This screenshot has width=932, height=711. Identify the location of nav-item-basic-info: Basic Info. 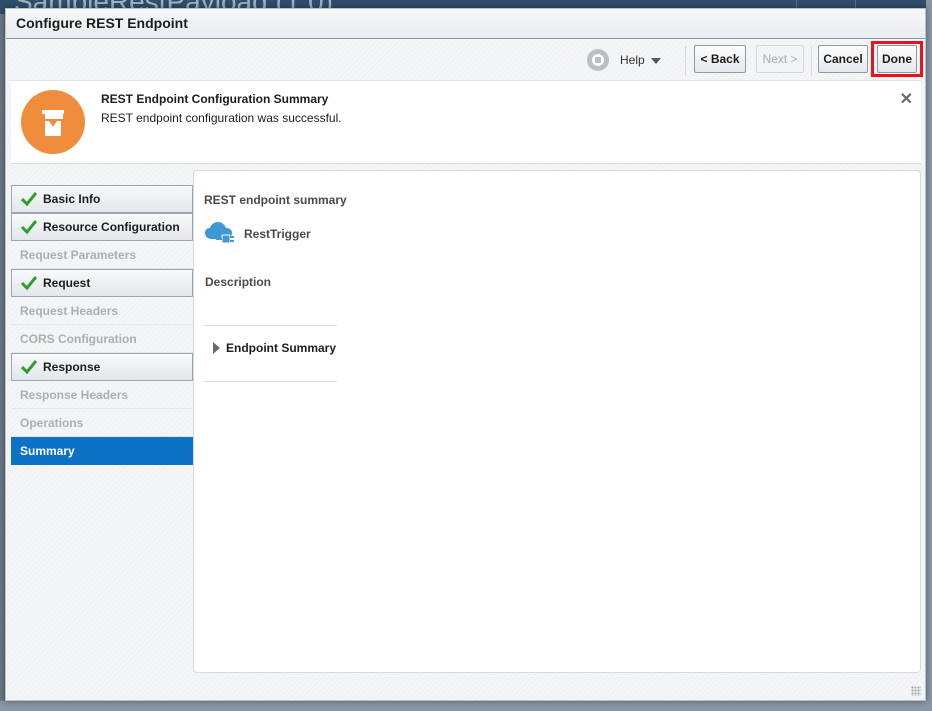
(102, 199).